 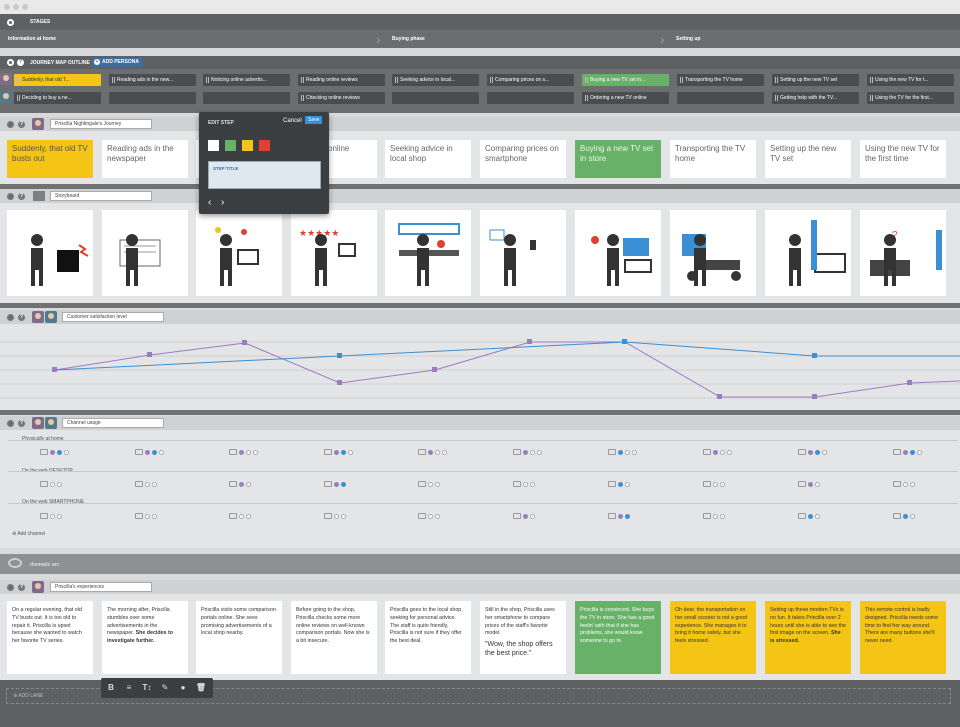 I want to click on outline-step-chip: Setting up the new TV set, so click(x=815, y=80).